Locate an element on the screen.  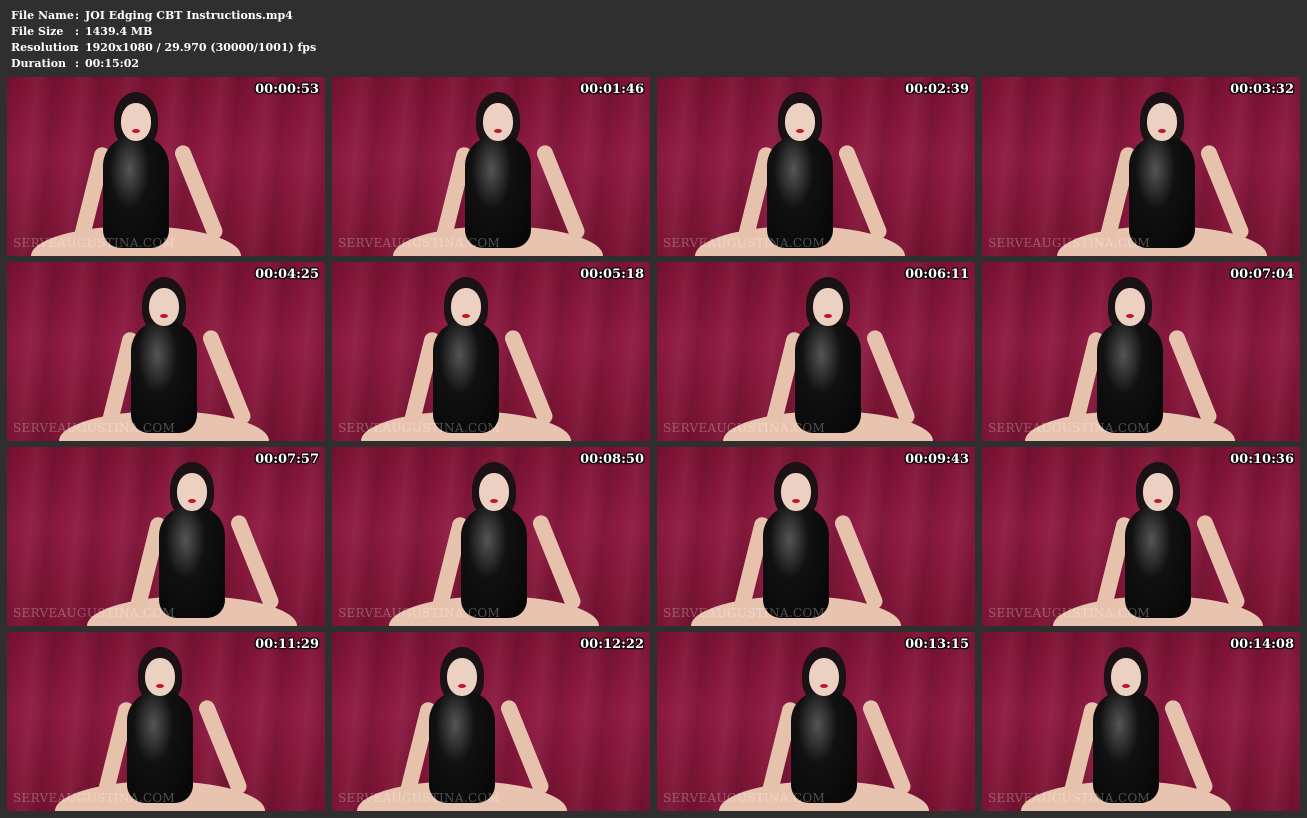
video-thumbnail: SERVEAUGUSTINA.COM 00:00:53 is located at coordinates (166, 166).